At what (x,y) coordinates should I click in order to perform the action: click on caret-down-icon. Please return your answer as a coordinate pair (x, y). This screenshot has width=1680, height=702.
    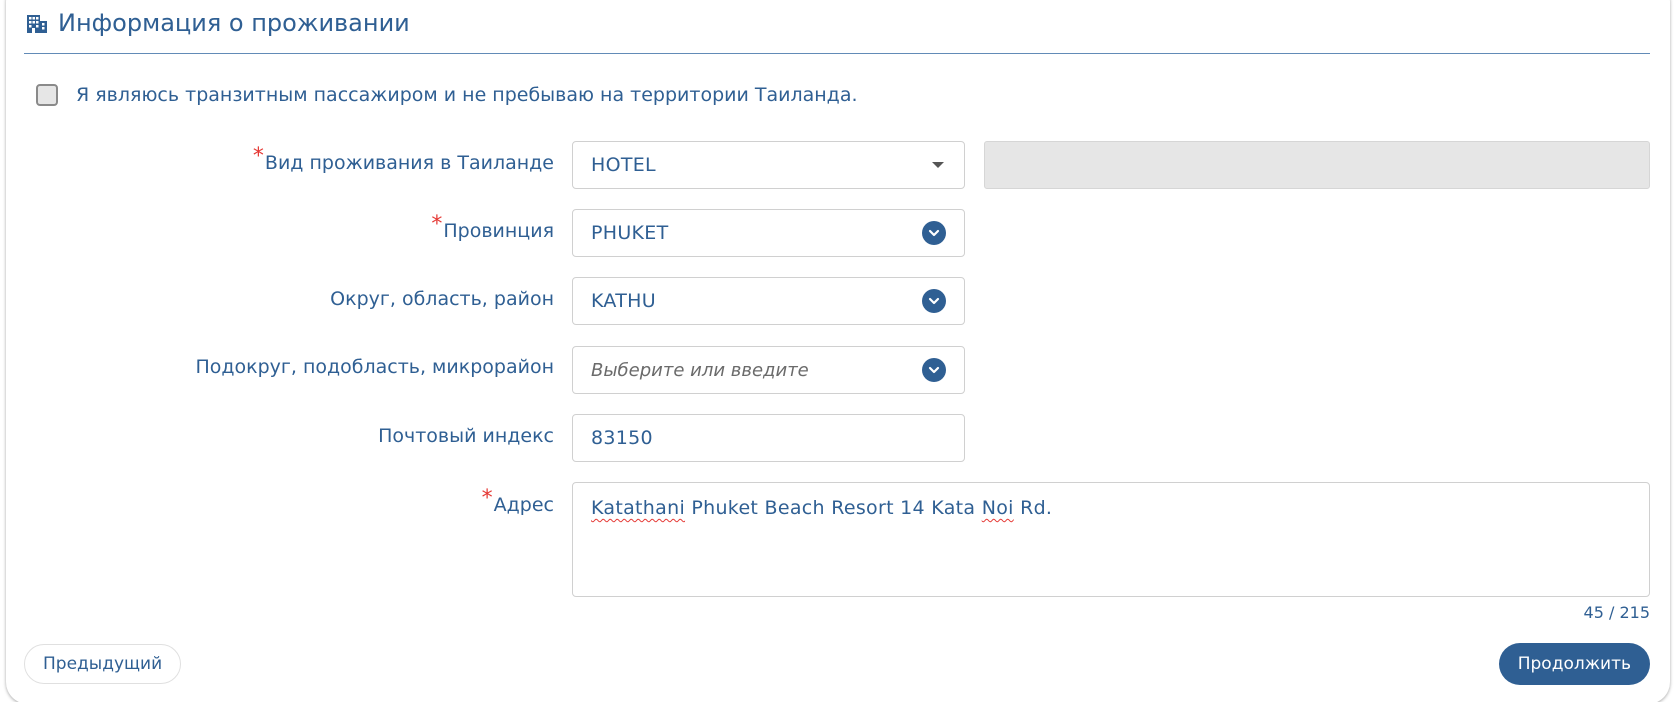
    Looking at the image, I should click on (938, 165).